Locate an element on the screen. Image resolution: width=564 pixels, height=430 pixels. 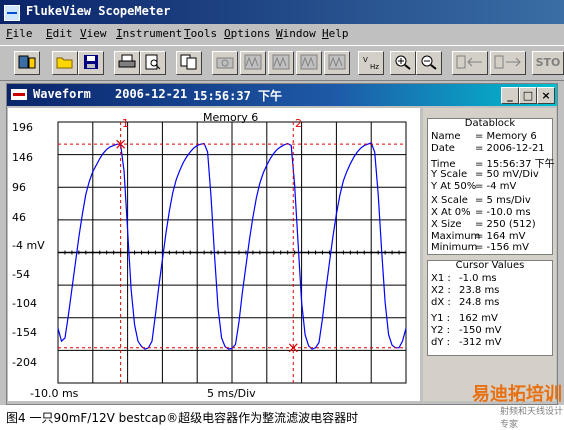
menu-window: Window is located at coordinates (296, 33).